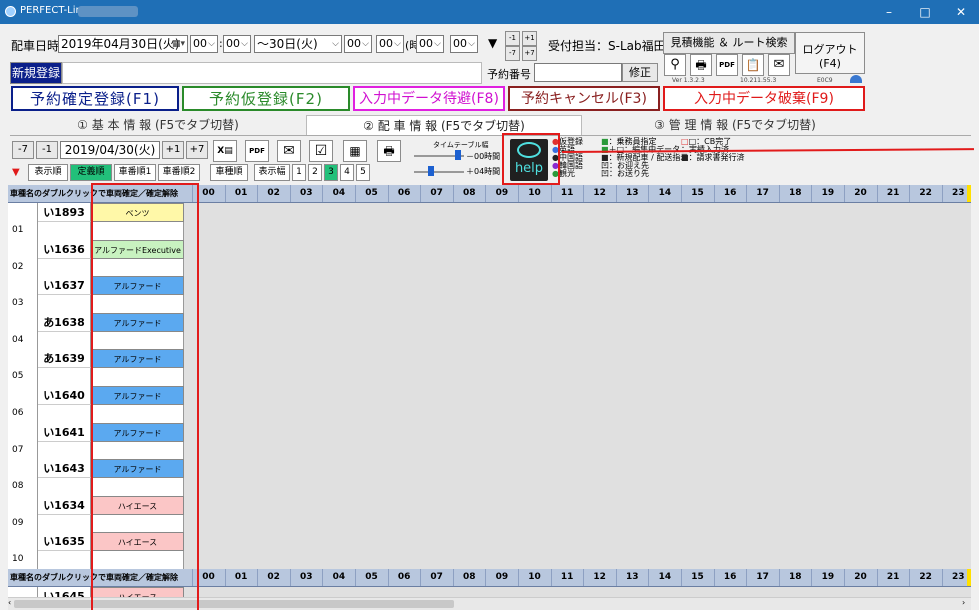 This screenshot has width=979, height=610. What do you see at coordinates (64, 212) in the screenshot?
I see `vehicle-plate: い1893` at bounding box center [64, 212].